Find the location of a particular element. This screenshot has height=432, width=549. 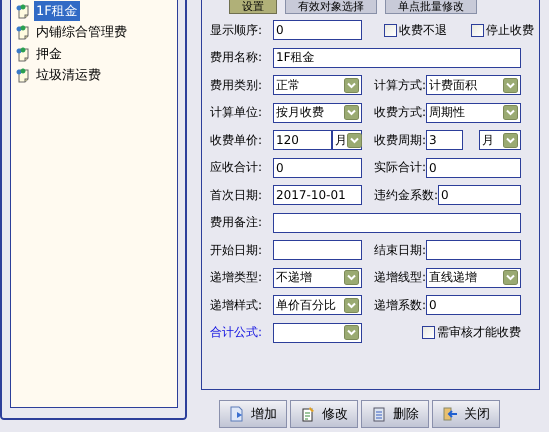

field-label: 递增类型: is located at coordinates (237, 277).